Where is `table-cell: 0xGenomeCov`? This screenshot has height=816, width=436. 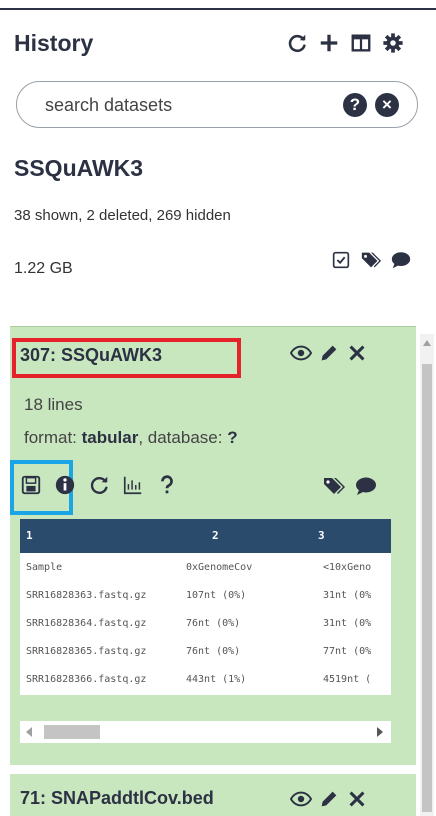 table-cell: 0xGenomeCov is located at coordinates (219, 567).